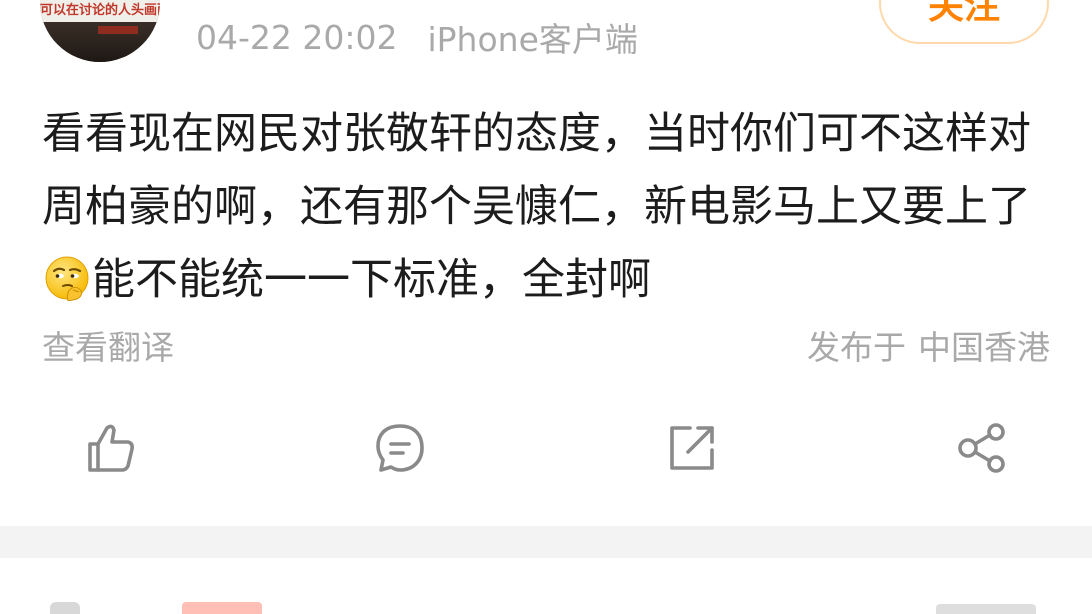 This screenshot has height=614, width=1092. What do you see at coordinates (297, 37) in the screenshot?
I see `post-time: 04-22 20:02` at bounding box center [297, 37].